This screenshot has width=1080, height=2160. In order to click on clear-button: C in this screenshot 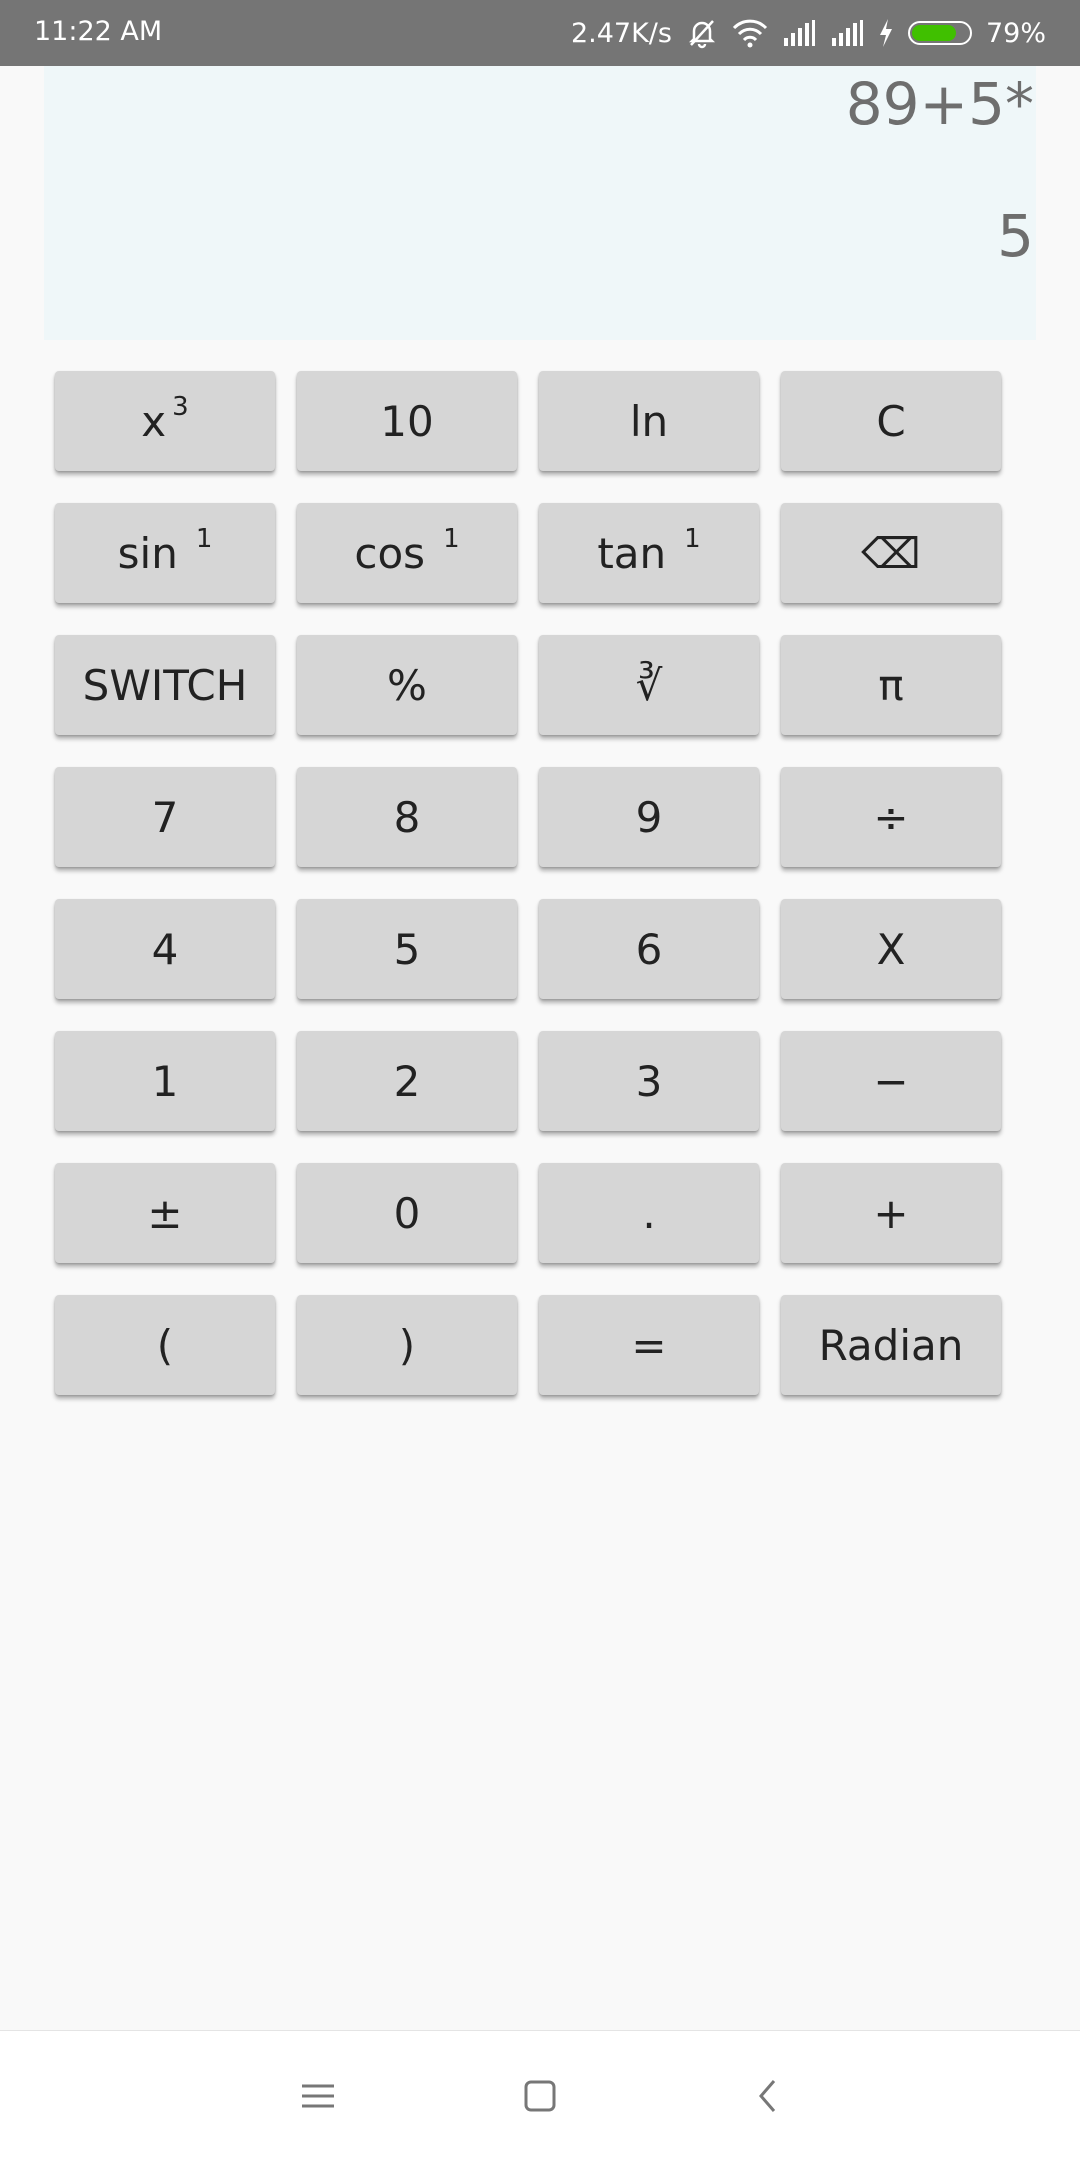, I will do `click(891, 421)`.